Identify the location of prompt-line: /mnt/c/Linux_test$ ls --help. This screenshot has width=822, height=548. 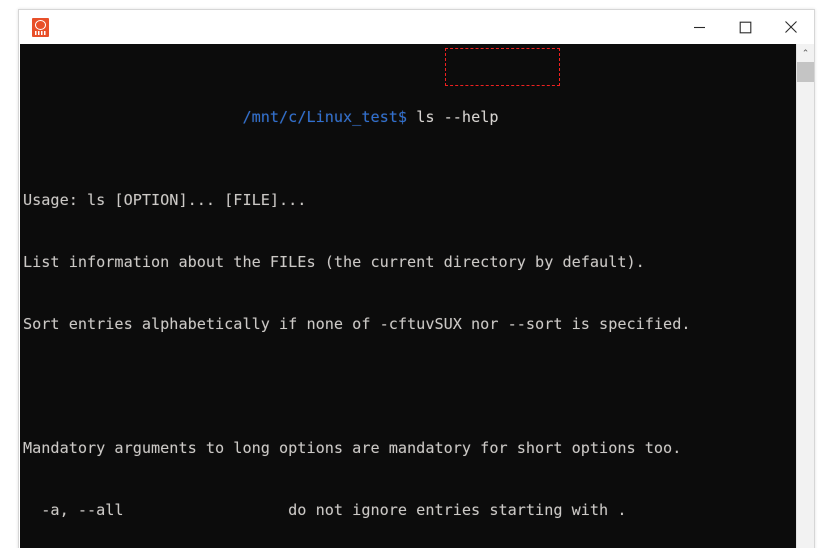
(409, 117).